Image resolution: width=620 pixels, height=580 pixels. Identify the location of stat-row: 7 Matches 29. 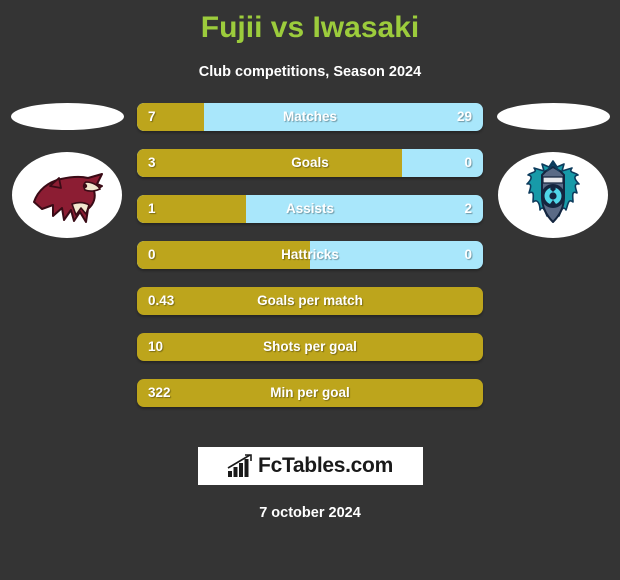
(310, 117).